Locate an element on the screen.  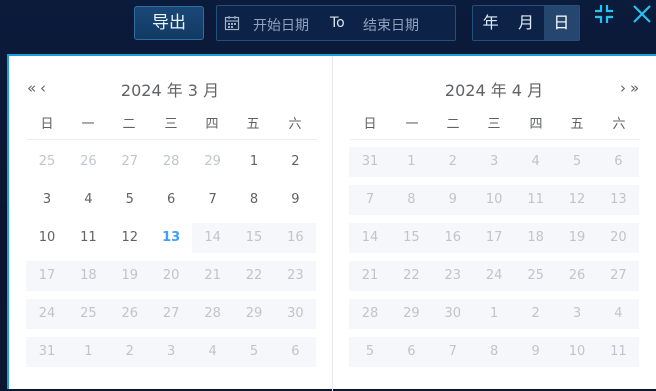
close-icon is located at coordinates (642, 14).